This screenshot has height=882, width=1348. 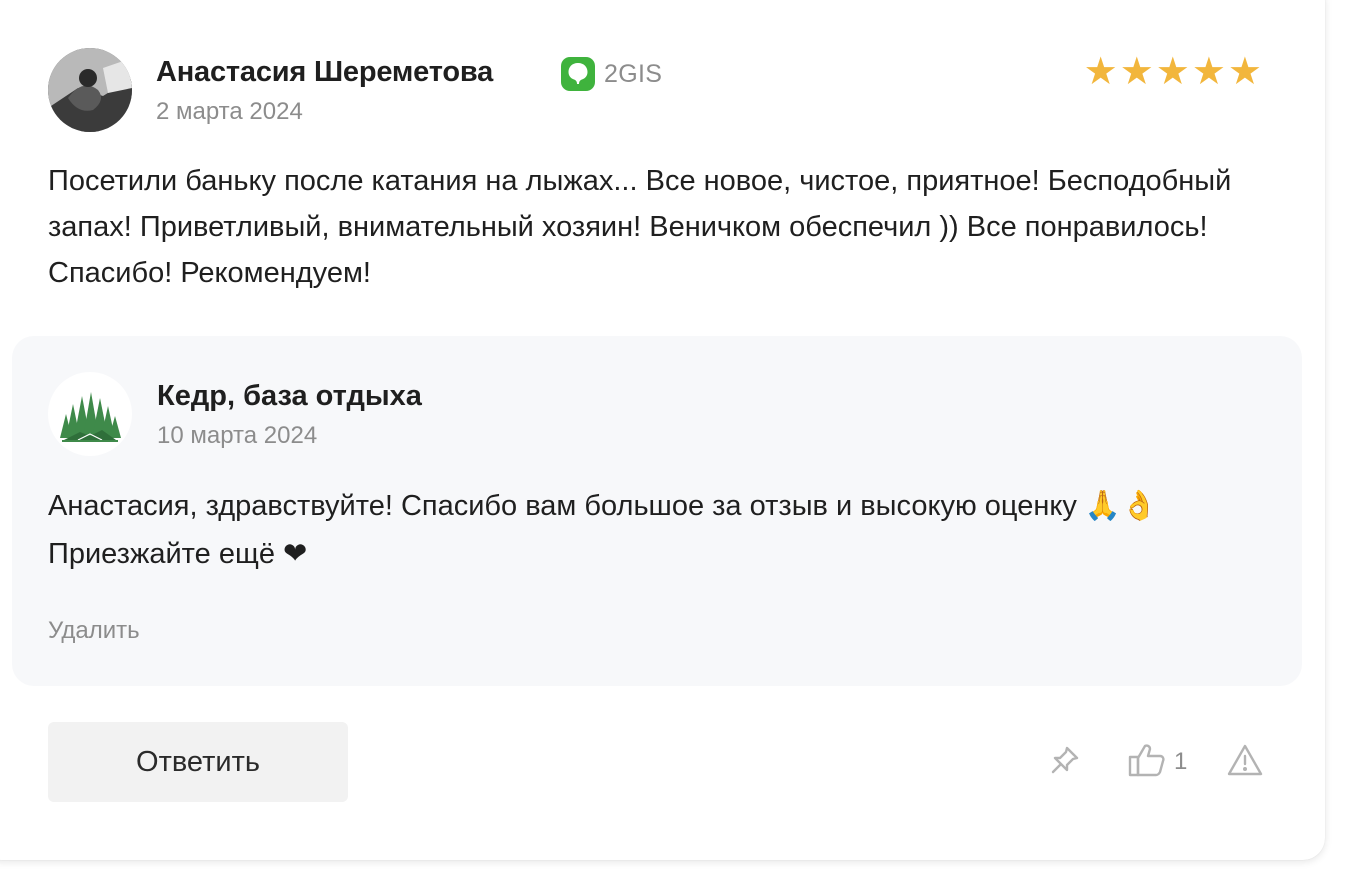 What do you see at coordinates (229, 111) in the screenshot?
I see `review-date: 2 марта 2024` at bounding box center [229, 111].